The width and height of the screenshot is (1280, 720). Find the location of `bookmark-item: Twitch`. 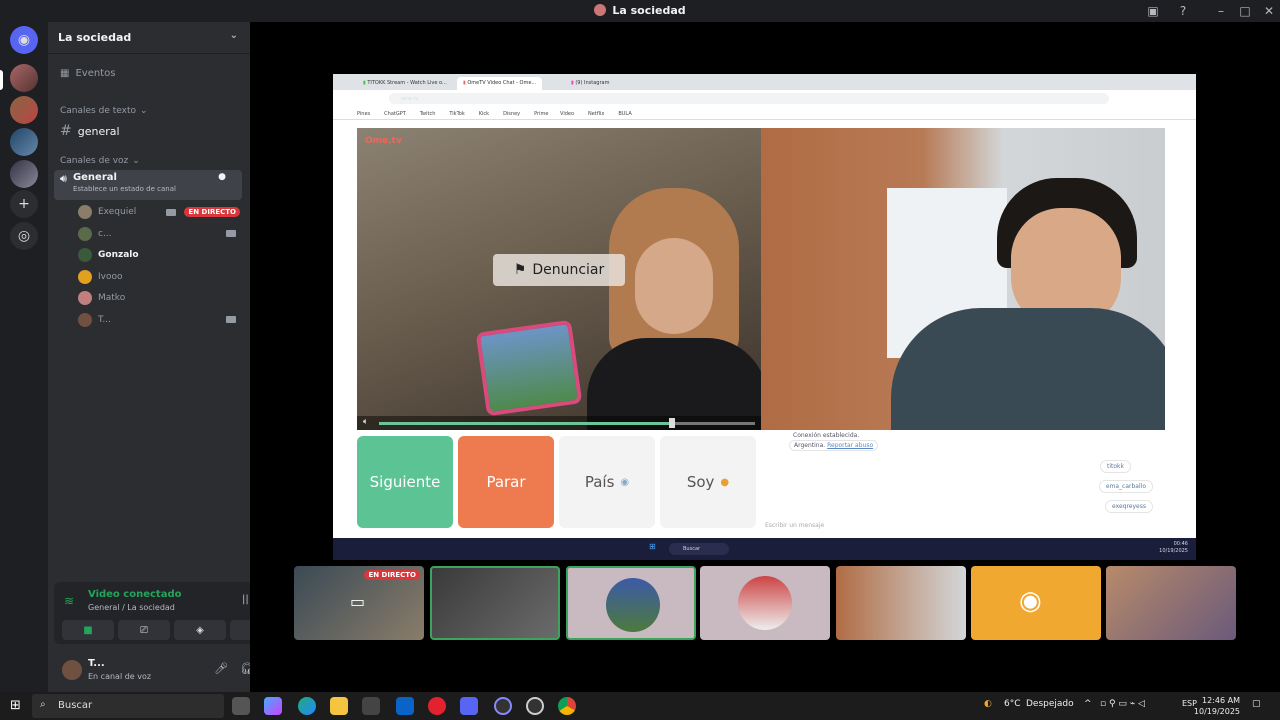

bookmark-item: Twitch is located at coordinates (427, 114).